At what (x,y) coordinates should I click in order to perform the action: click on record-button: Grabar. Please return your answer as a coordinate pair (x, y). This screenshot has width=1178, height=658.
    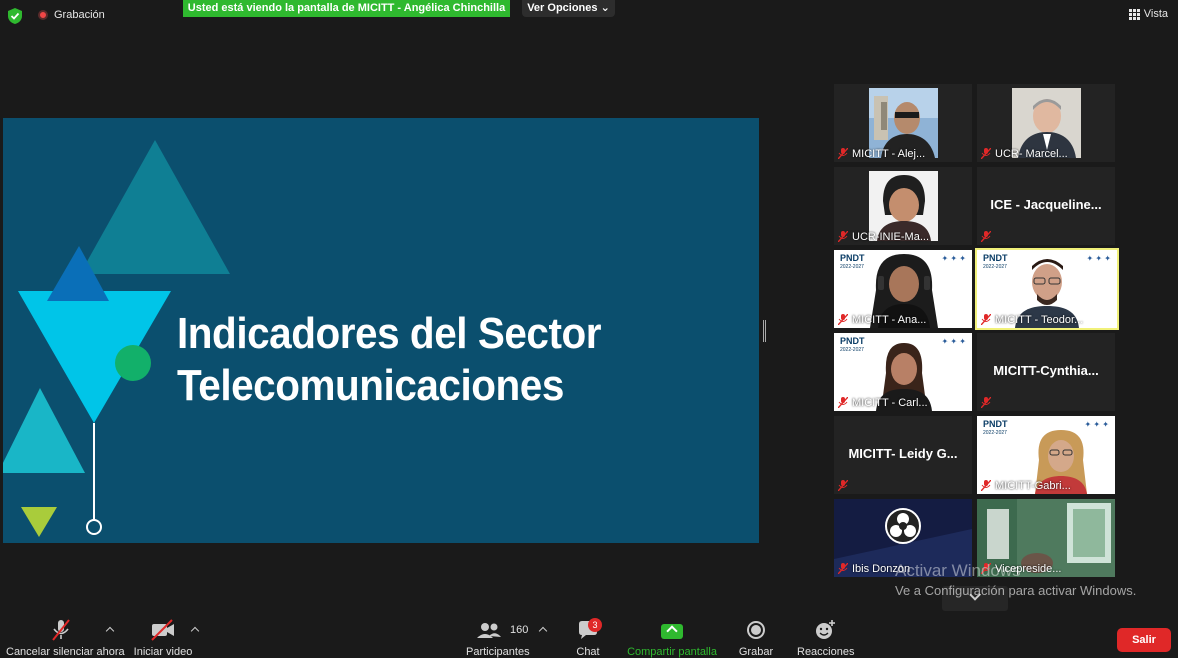
    Looking at the image, I should click on (756, 638).